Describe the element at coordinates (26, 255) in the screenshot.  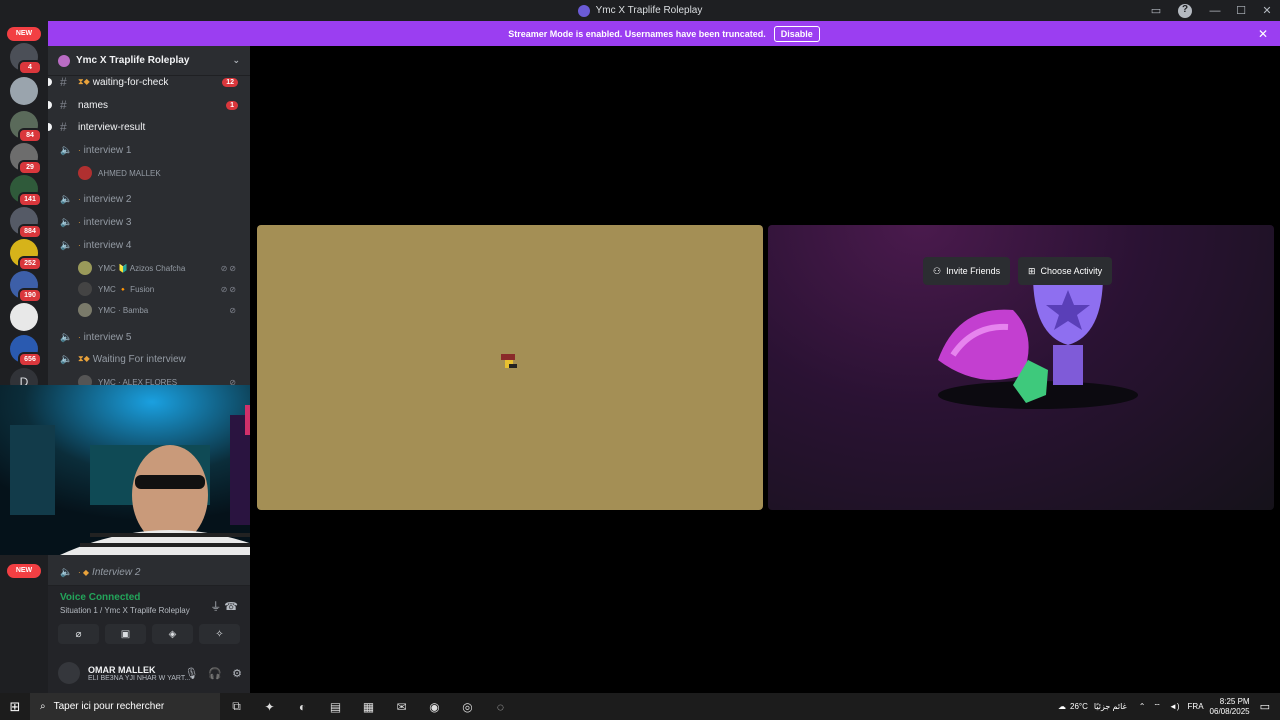
I see `server-icon-7: 252` at that location.